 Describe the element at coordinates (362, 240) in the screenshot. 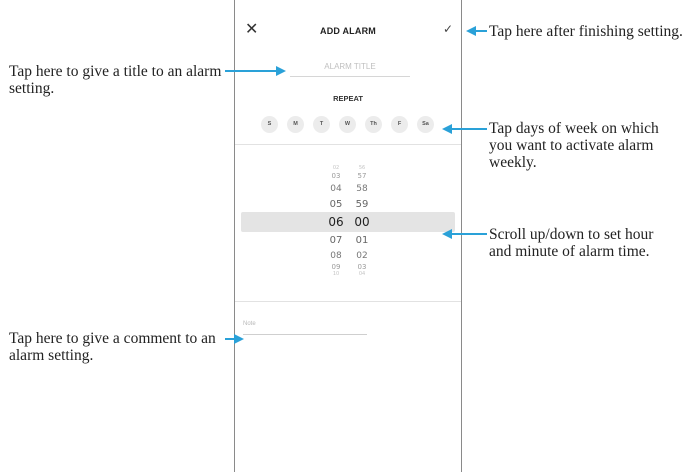

I see `minute-option: 01` at that location.